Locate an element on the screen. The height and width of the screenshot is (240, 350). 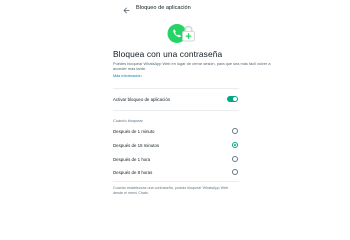
intro-headline: Bloquea con una contraseña is located at coordinates (168, 54).